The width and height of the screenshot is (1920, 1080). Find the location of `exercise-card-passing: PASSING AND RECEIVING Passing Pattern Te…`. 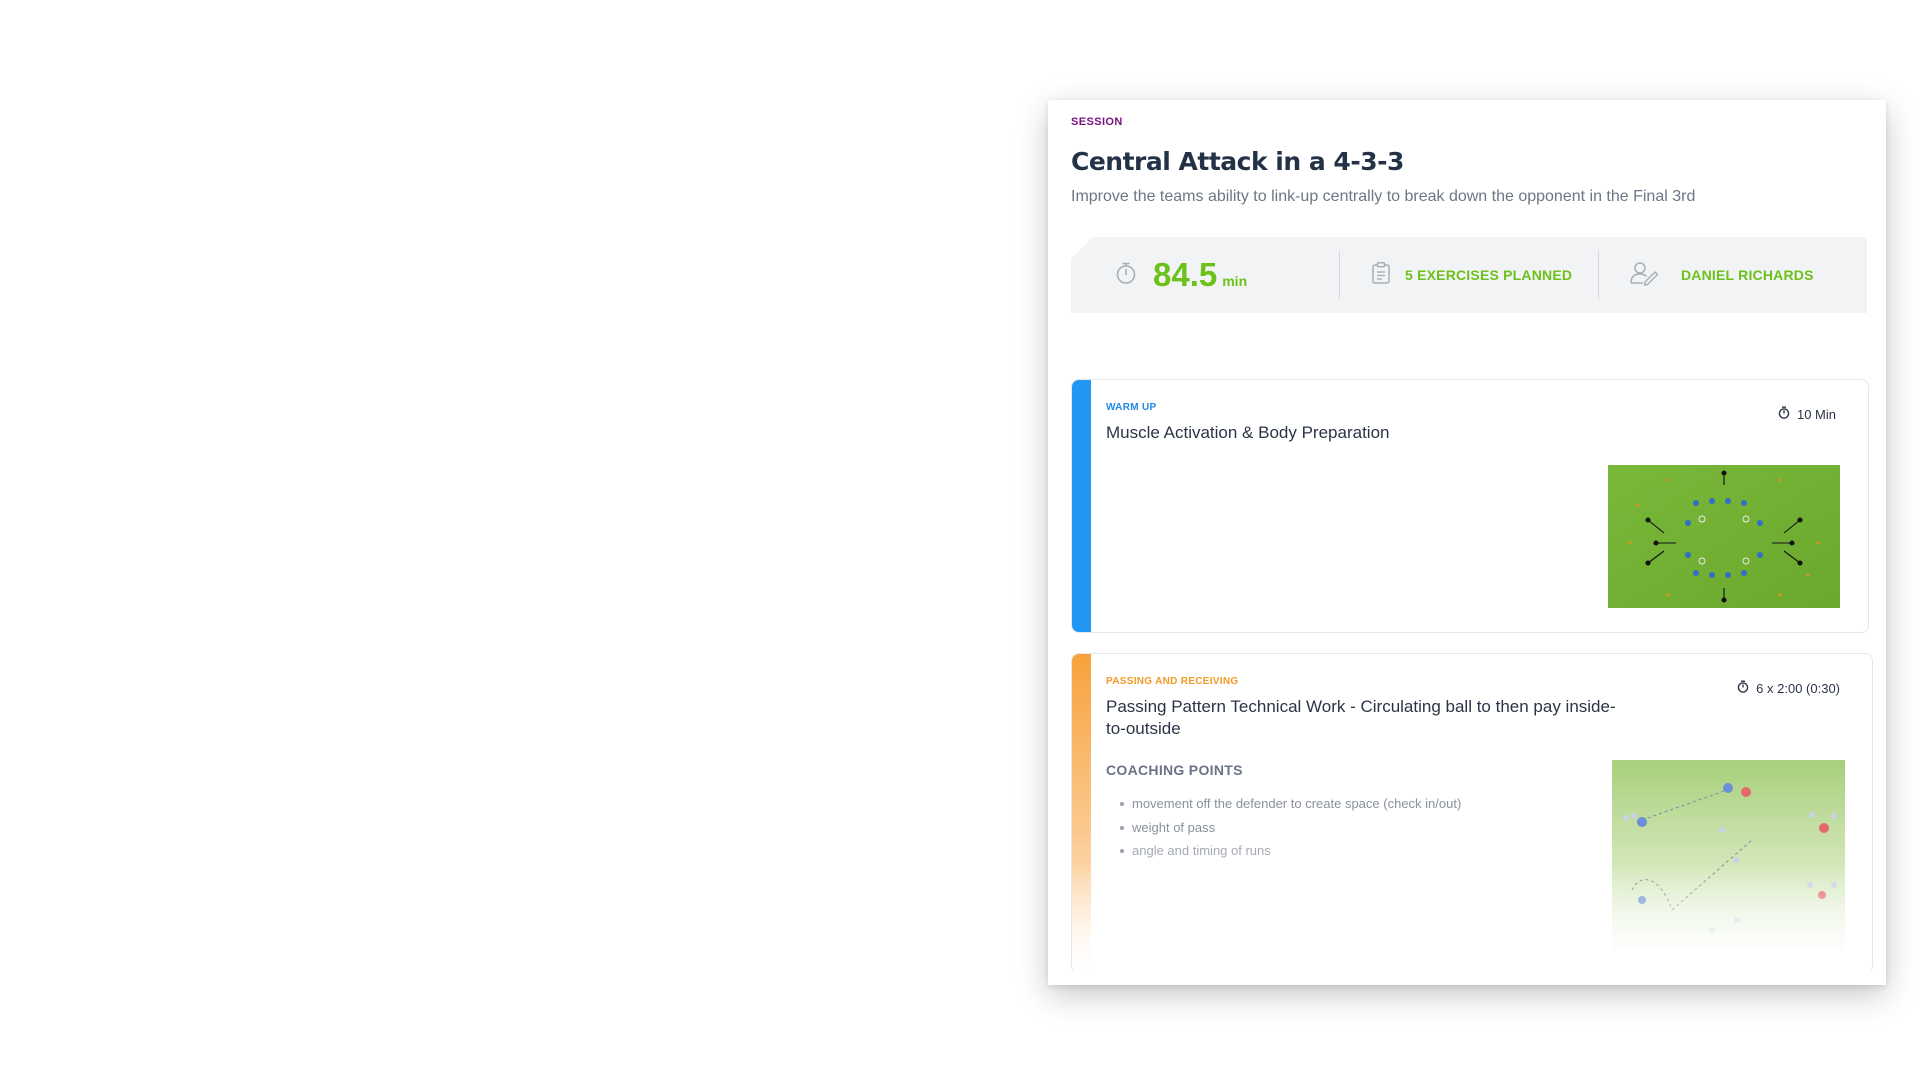

exercise-card-passing: PASSING AND RECEIVING Passing Pattern Te… is located at coordinates (1472, 813).